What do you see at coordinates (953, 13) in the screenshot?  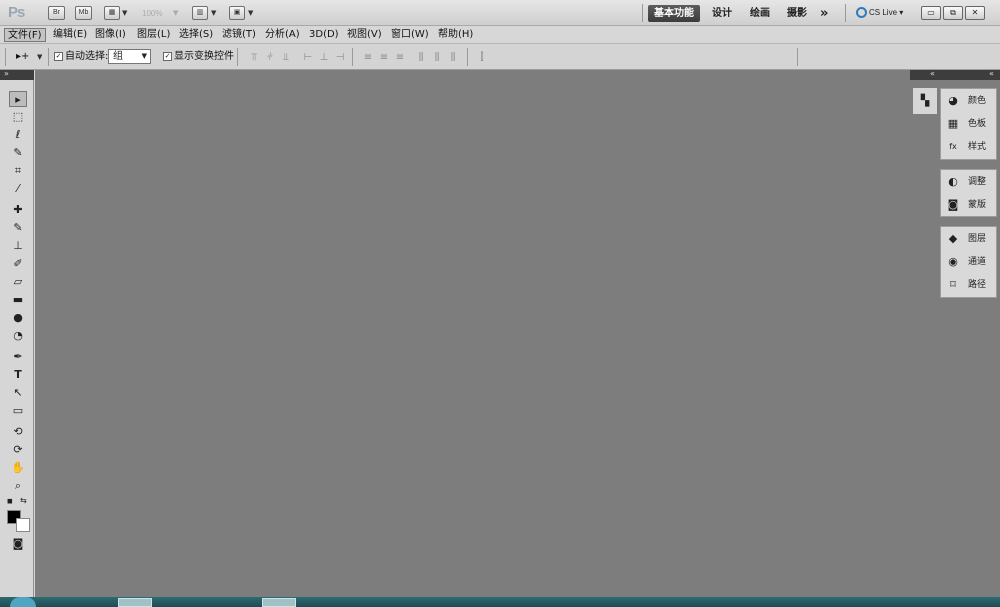 I see `restore-button: ⧉` at bounding box center [953, 13].